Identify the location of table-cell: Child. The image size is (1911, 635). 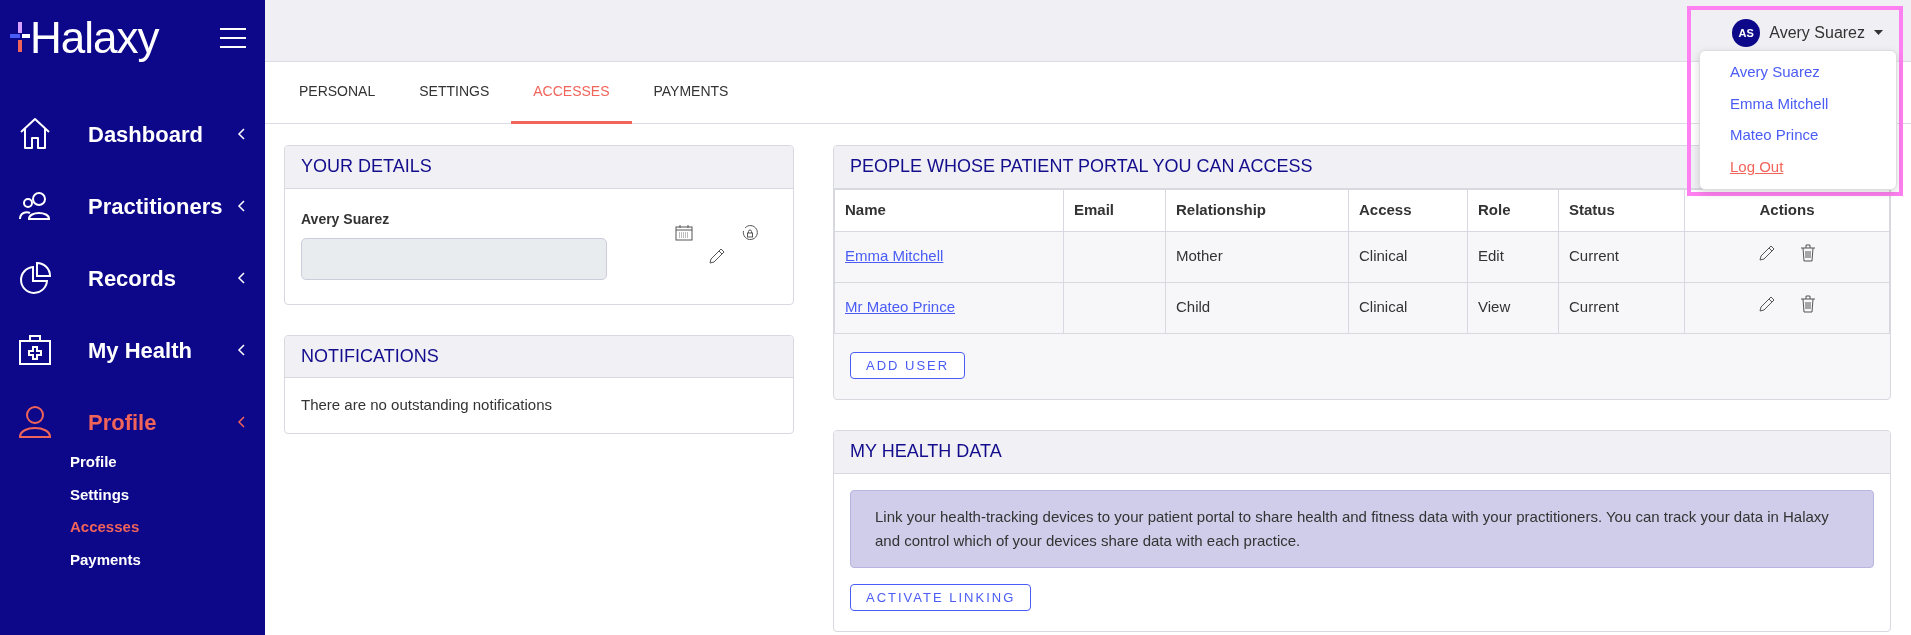
(1193, 307).